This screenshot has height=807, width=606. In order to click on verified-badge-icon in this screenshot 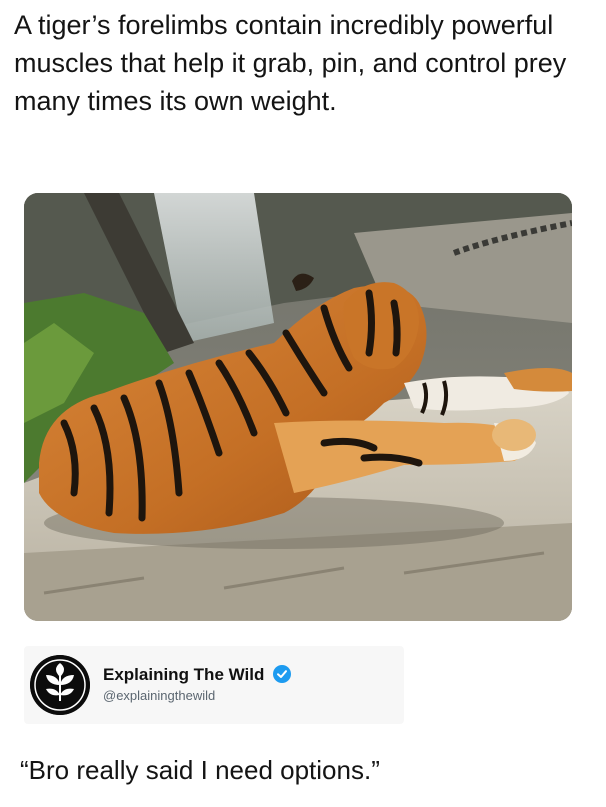, I will do `click(282, 674)`.